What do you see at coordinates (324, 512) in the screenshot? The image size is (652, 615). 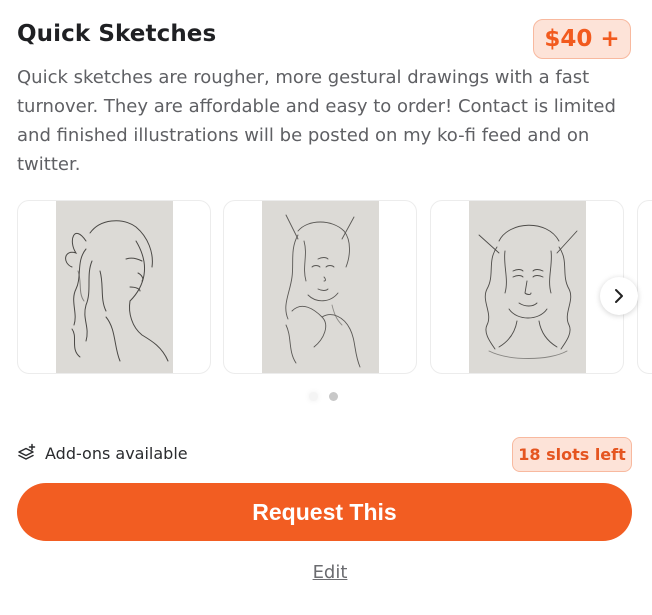 I see `request-button: Request This` at bounding box center [324, 512].